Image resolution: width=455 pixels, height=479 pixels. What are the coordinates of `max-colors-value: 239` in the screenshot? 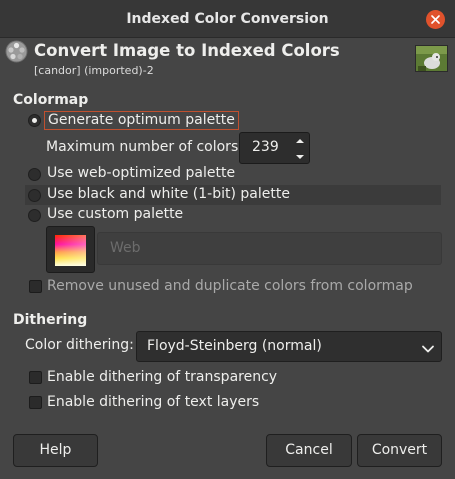 It's located at (265, 147).